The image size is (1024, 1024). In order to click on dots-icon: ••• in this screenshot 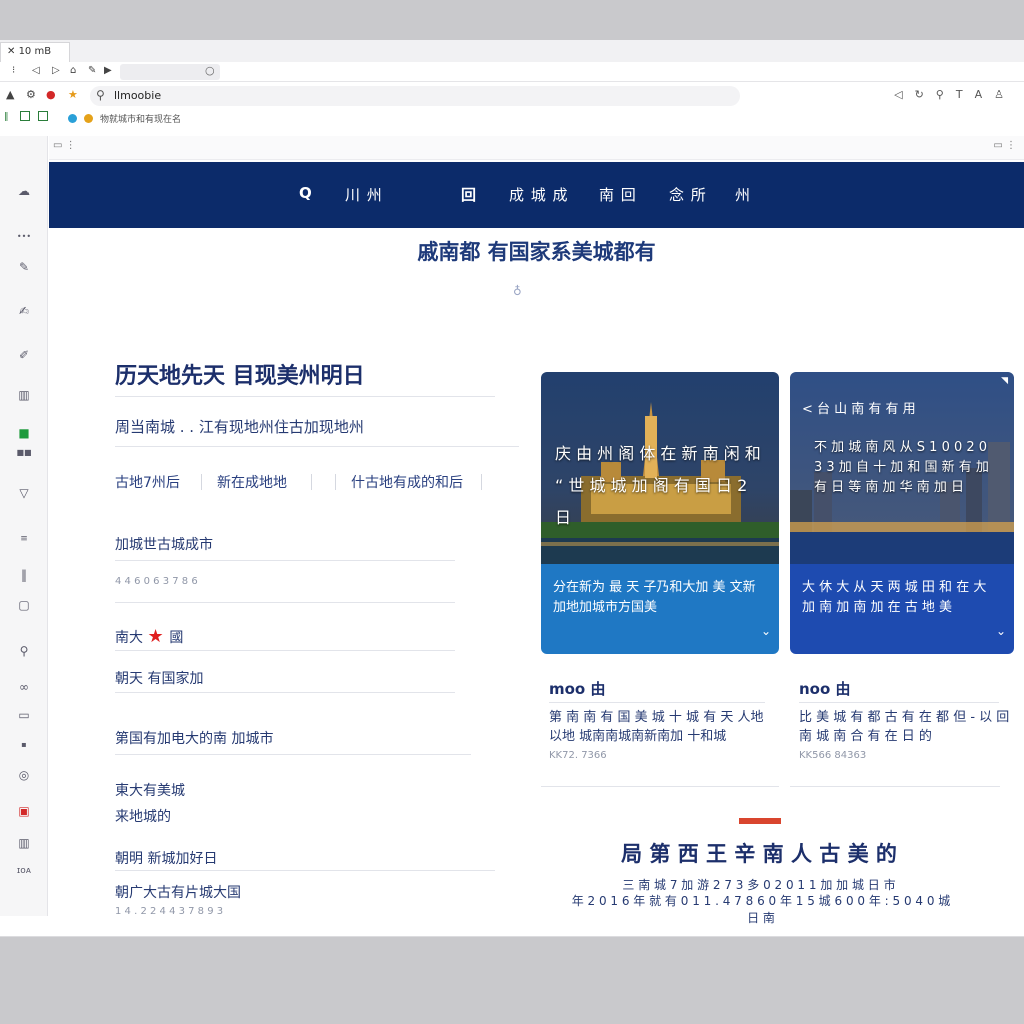, I will do `click(24, 236)`.